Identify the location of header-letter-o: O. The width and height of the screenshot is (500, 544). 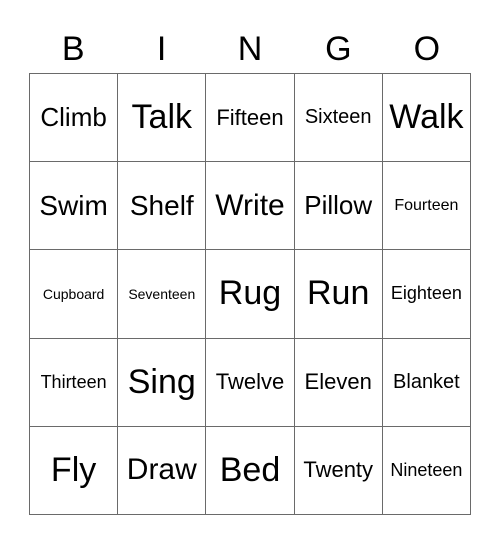
(427, 49).